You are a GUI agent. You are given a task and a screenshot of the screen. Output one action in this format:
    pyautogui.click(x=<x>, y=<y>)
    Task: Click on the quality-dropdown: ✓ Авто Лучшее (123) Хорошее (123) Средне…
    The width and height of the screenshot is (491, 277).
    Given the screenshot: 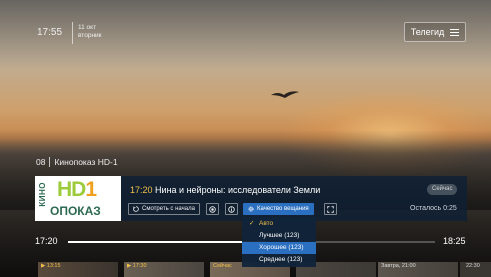 What is the action you would take?
    pyautogui.click(x=279, y=242)
    